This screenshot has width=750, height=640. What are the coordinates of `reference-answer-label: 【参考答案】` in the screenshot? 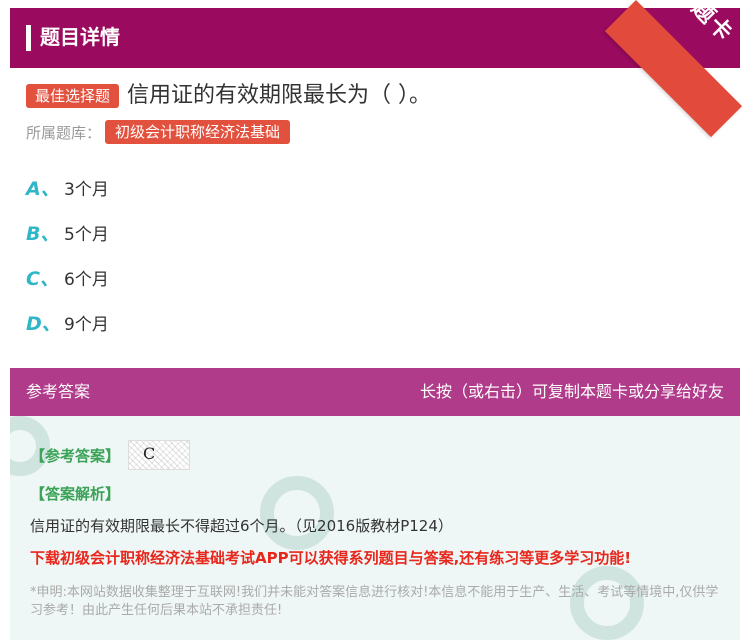 It's located at (75, 455).